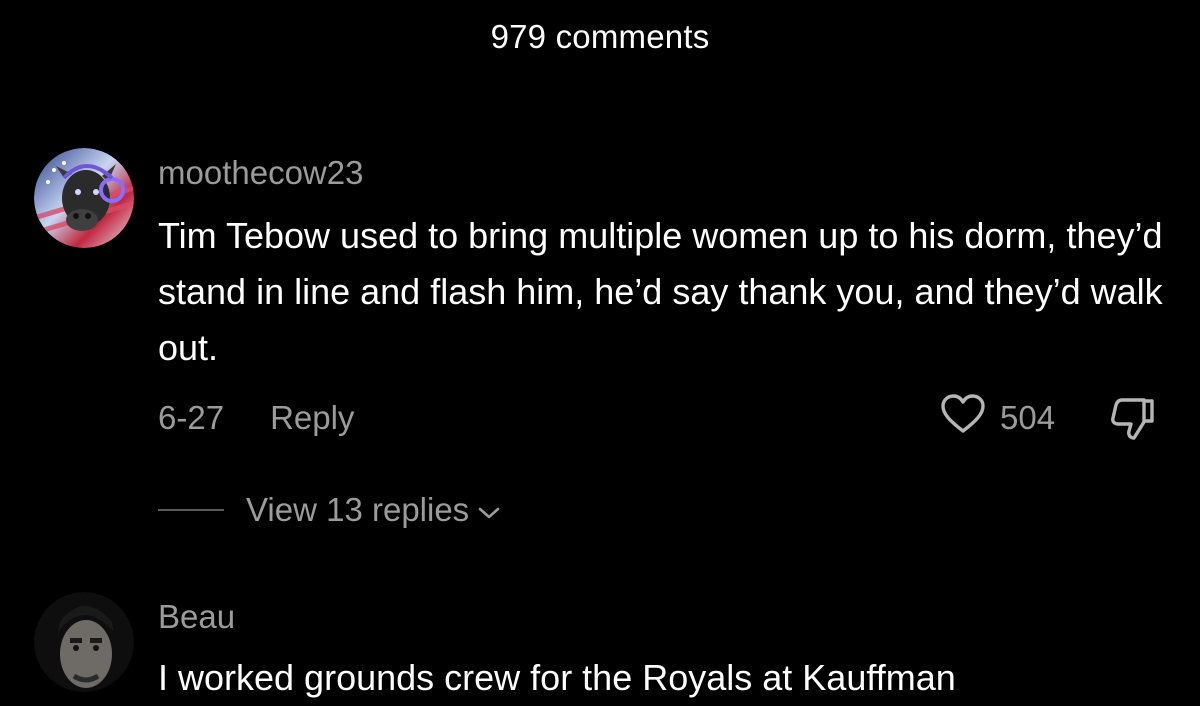 The height and width of the screenshot is (706, 1200). Describe the element at coordinates (963, 418) in the screenshot. I see `heart-icon` at that location.